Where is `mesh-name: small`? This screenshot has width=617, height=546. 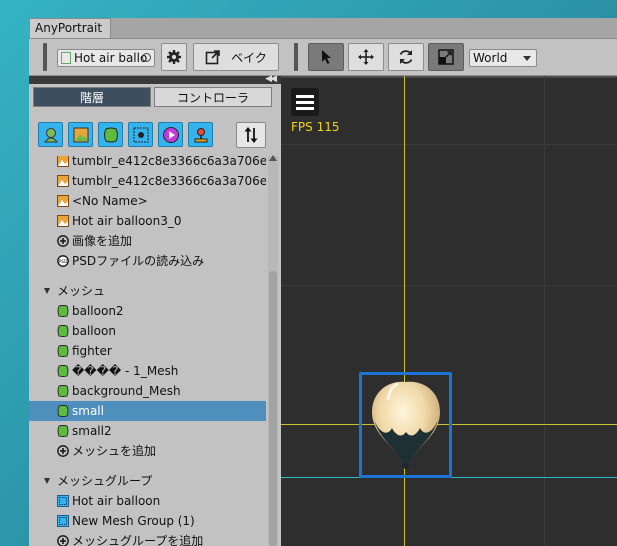
mesh-name: small is located at coordinates (88, 411).